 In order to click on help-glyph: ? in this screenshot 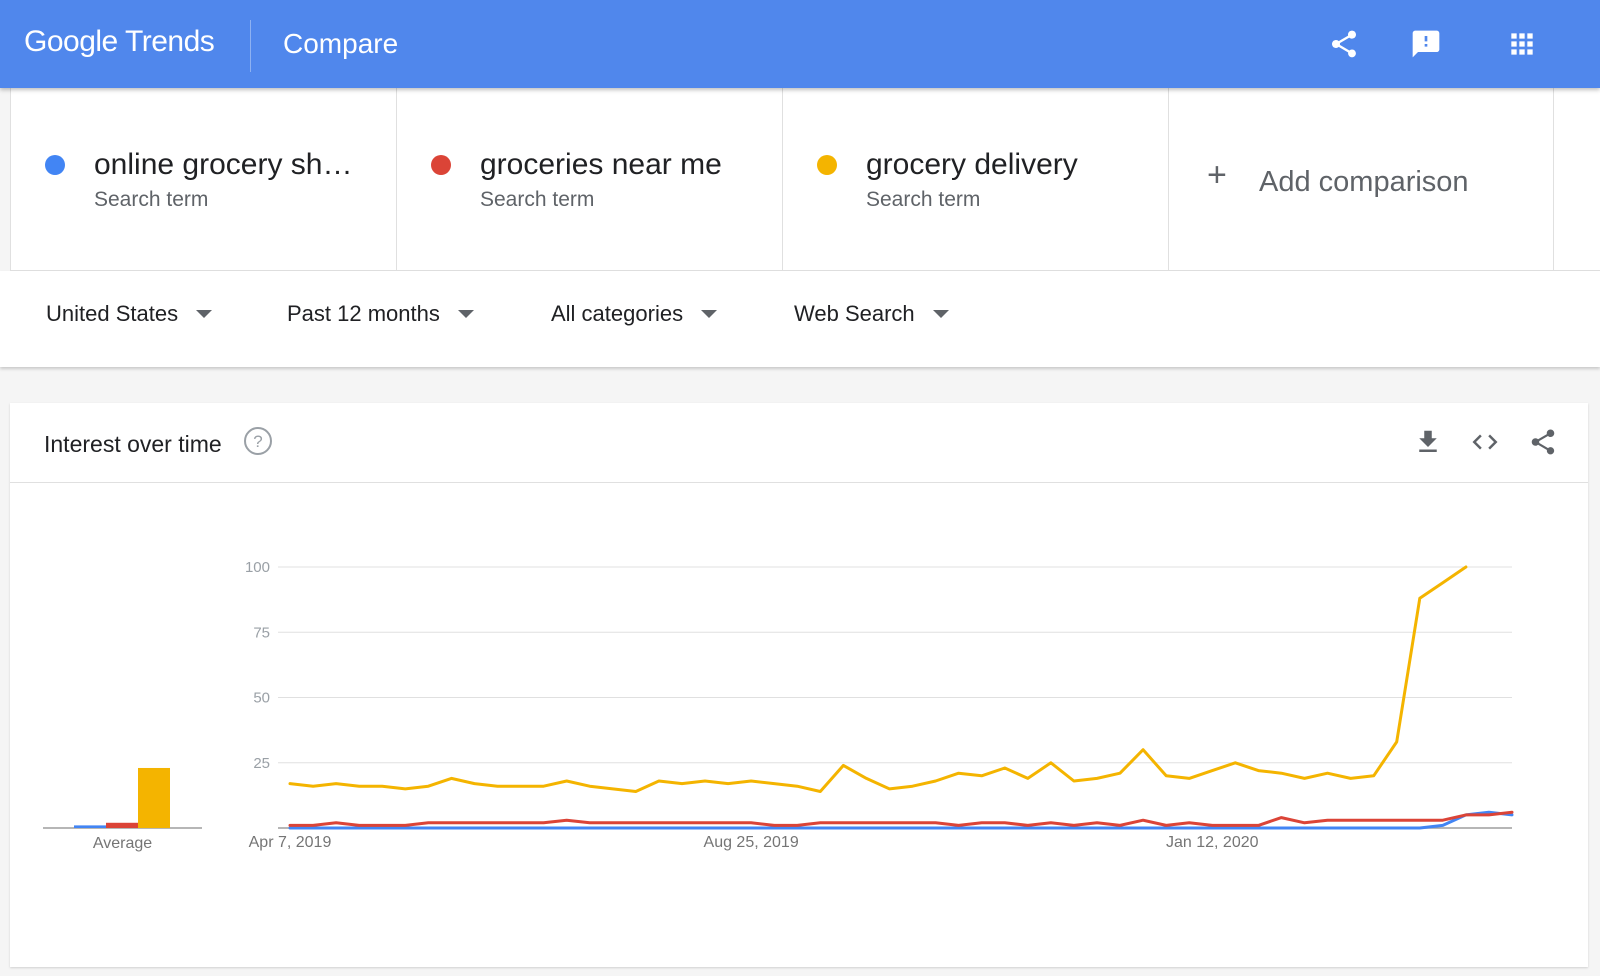, I will do `click(257, 441)`.